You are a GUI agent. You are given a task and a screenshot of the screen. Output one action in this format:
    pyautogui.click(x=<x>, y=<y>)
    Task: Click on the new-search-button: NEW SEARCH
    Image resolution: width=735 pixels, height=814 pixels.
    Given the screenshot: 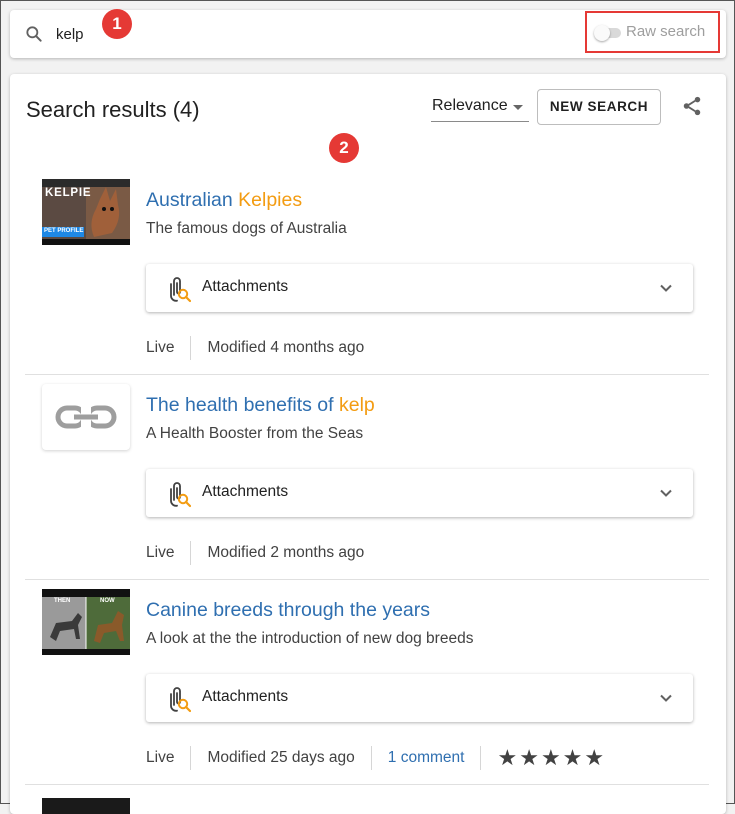 What is the action you would take?
    pyautogui.click(x=599, y=107)
    